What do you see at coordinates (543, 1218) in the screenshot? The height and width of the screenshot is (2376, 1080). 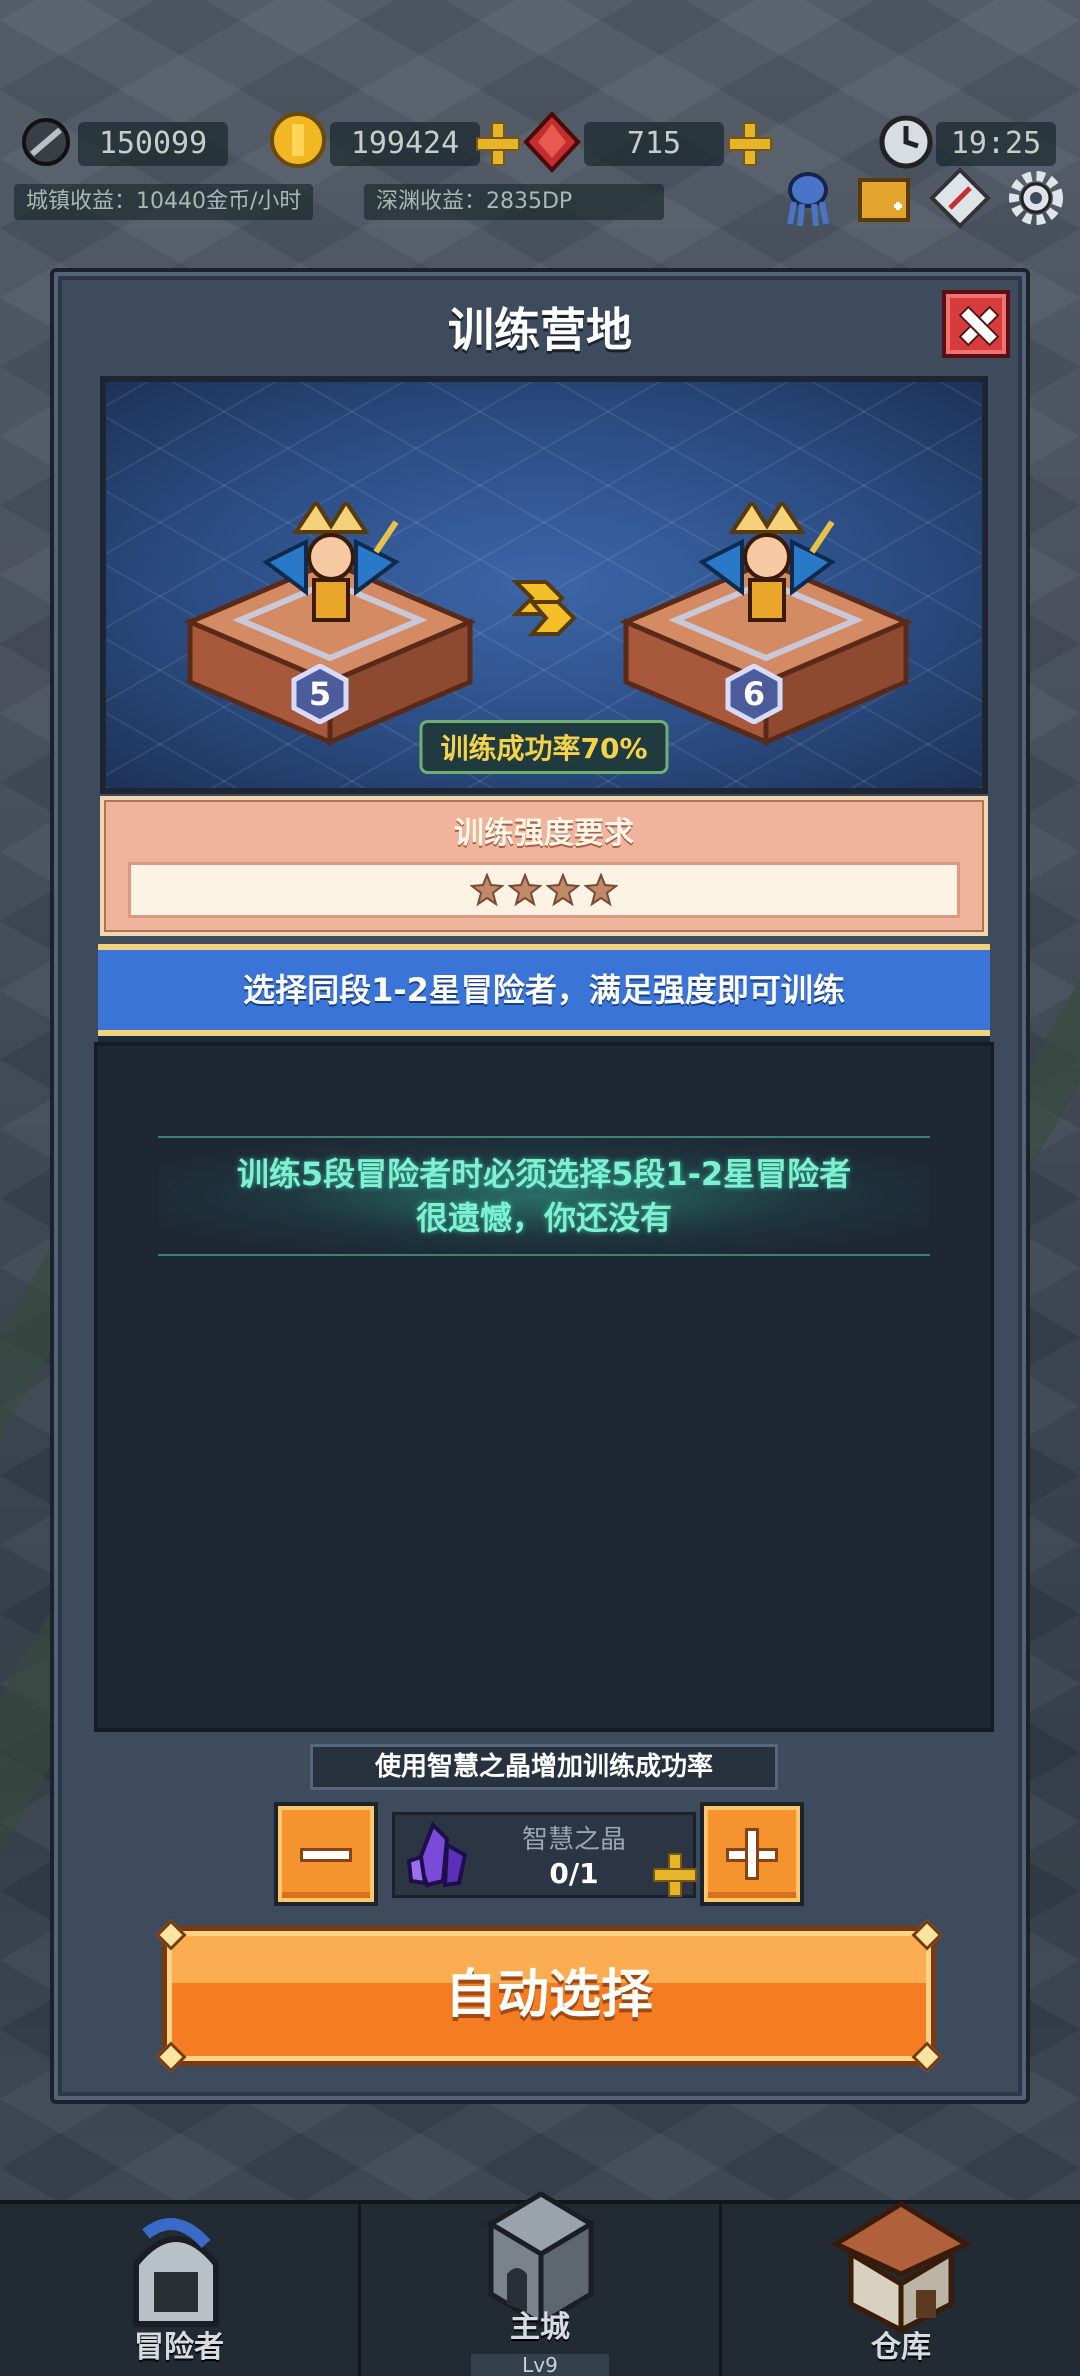 I see `empty-message-line2: 很遗憾，你还没有` at bounding box center [543, 1218].